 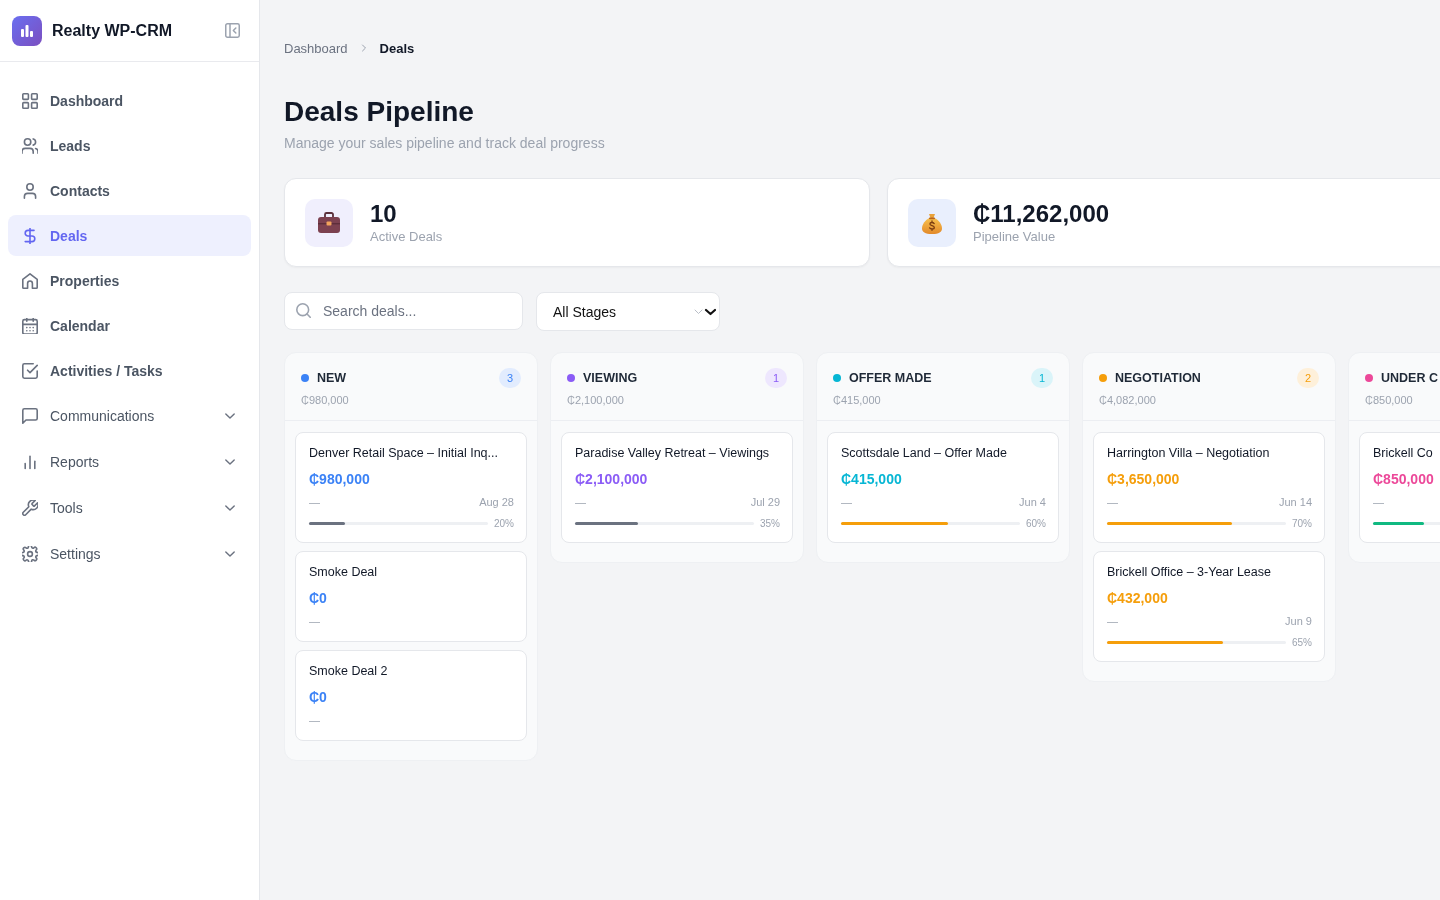 What do you see at coordinates (30, 462) in the screenshot?
I see `bar-chart-icon` at bounding box center [30, 462].